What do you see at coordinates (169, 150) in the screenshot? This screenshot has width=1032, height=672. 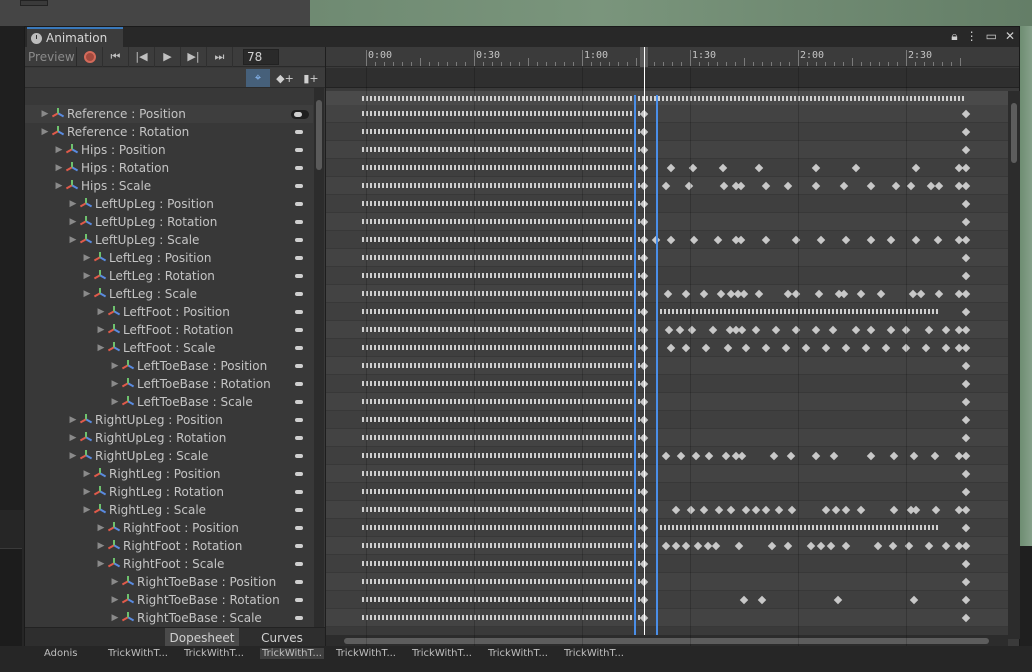 I see `property-row: ▶ Hips : Position` at bounding box center [169, 150].